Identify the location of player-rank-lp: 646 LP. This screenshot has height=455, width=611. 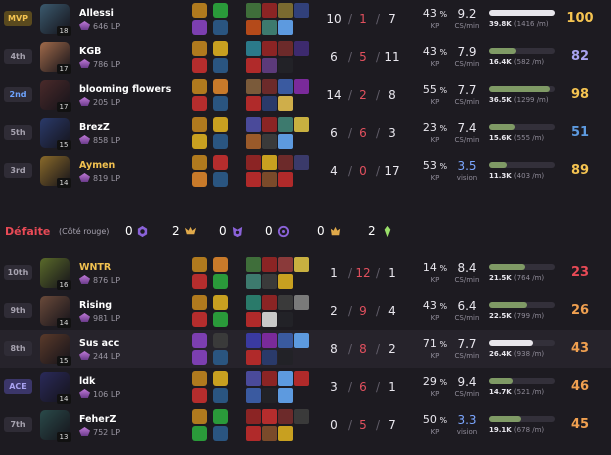
(99, 26).